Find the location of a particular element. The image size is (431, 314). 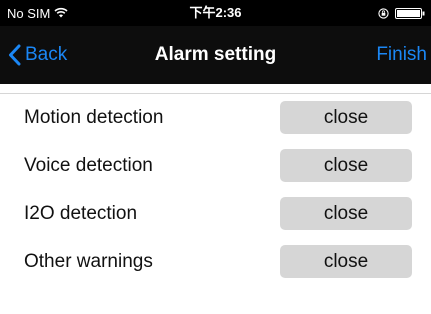

voice-detection-toggle-button: close is located at coordinates (346, 165).